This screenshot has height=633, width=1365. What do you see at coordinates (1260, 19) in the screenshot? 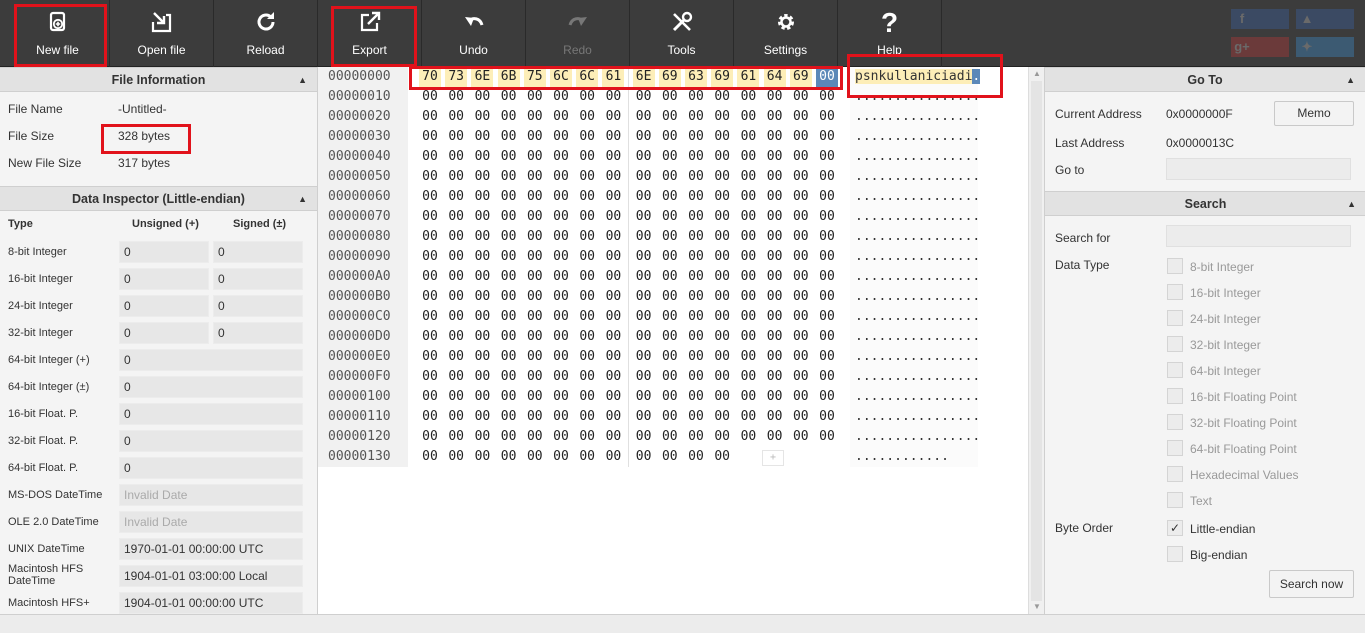
I see `facebook-share-button: f` at bounding box center [1260, 19].